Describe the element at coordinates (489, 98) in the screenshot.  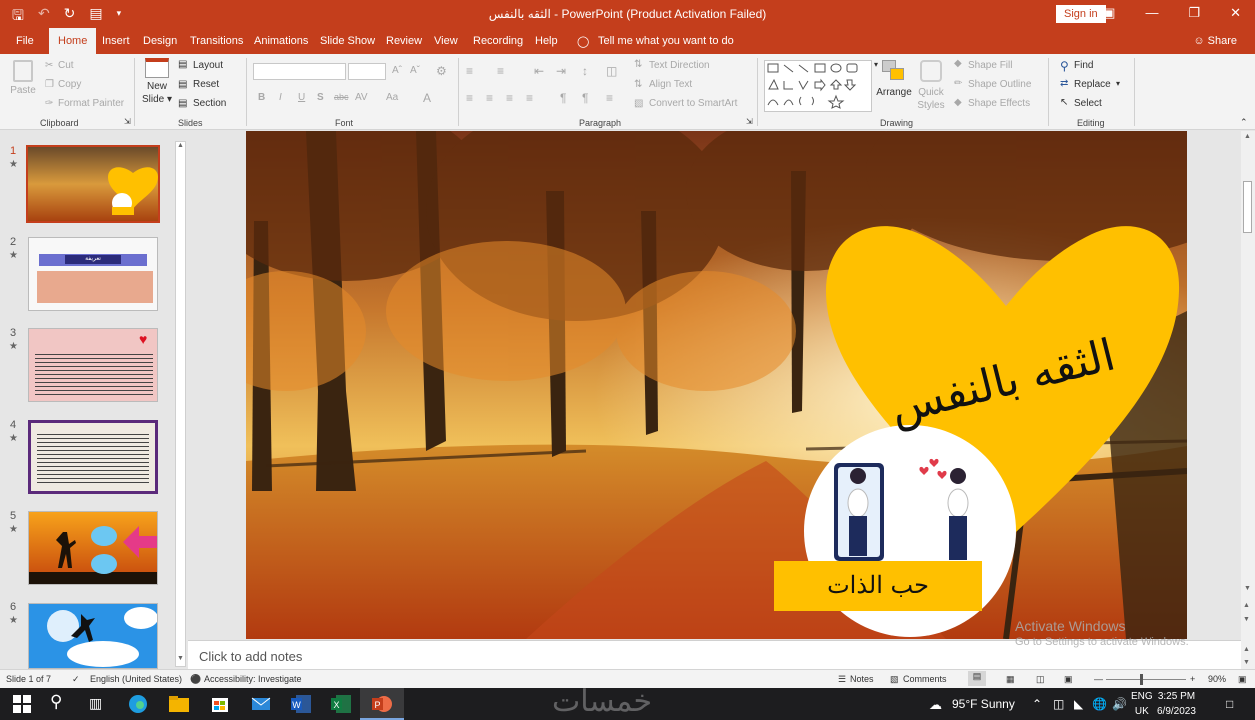
I see `align-center-icon: ≡` at that location.